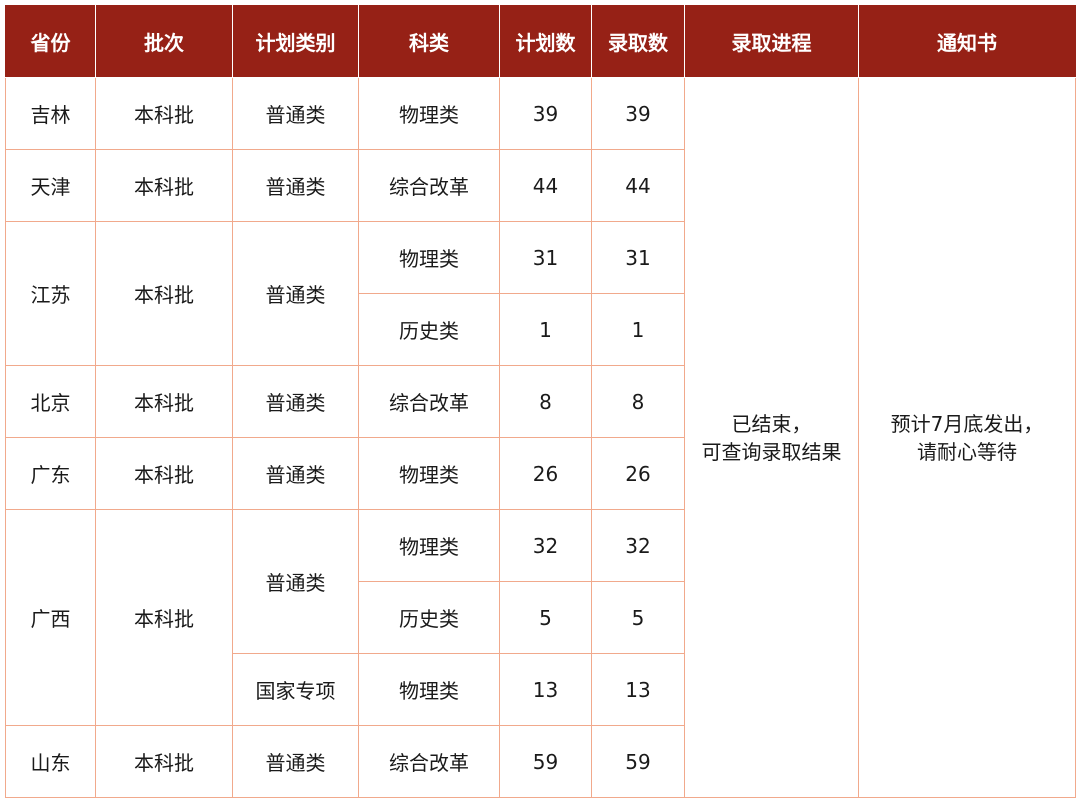 This screenshot has height=806, width=1080. I want to click on cell-plan: 59, so click(545, 761).